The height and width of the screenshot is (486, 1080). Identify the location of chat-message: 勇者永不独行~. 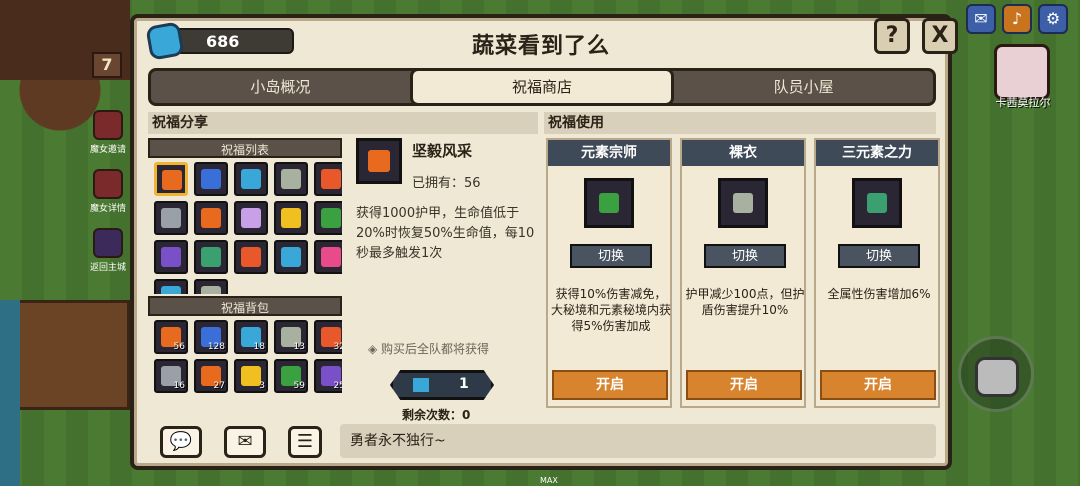
(638, 441).